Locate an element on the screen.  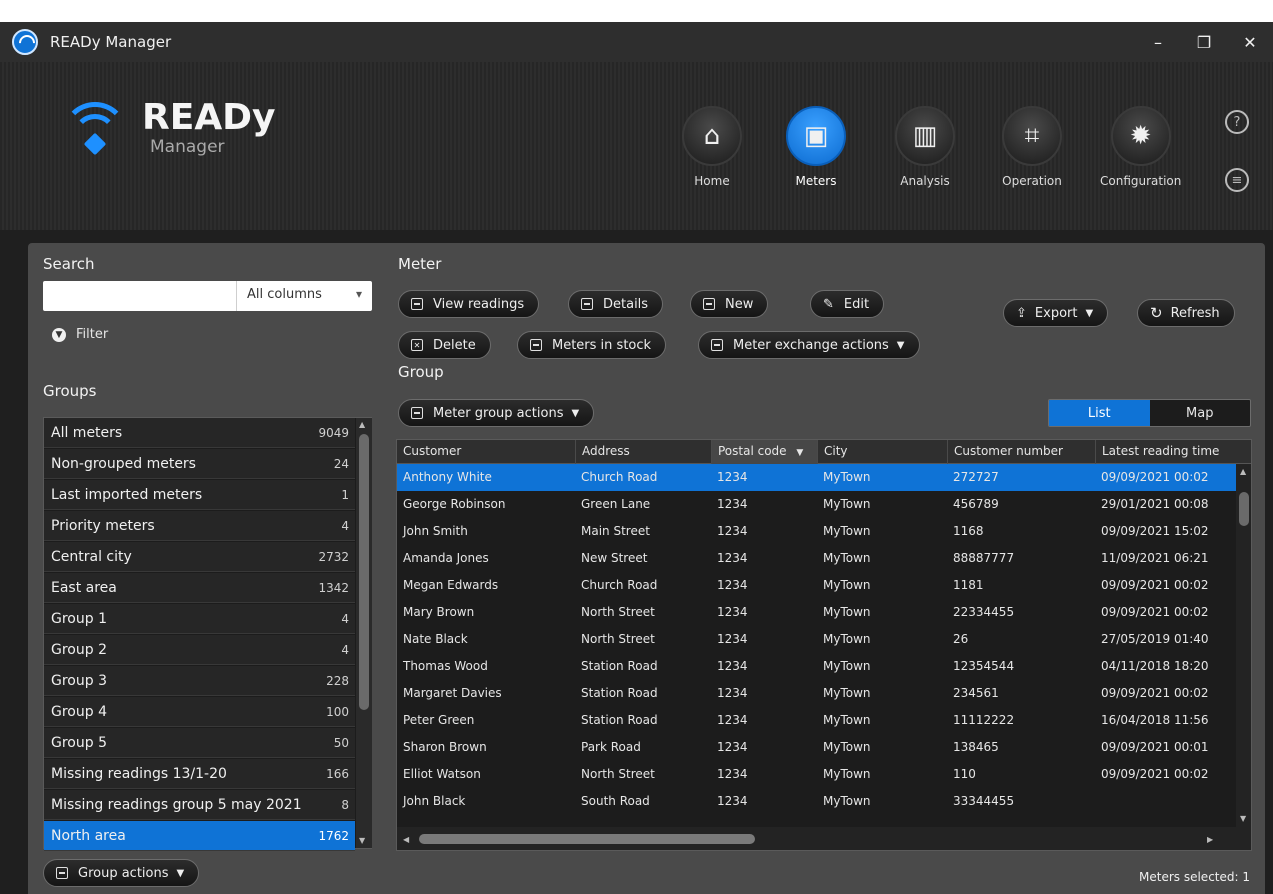
group-item: East area 1342 is located at coordinates (199, 588).